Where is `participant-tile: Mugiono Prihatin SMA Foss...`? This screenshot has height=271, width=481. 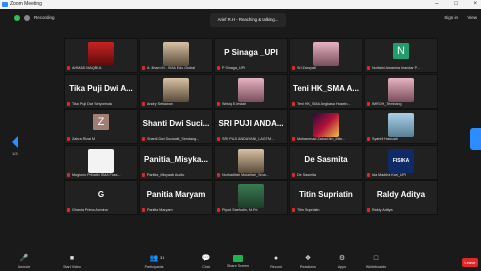 participant-tile: Mugiono Prihatin SMA Foss... is located at coordinates (101, 162).